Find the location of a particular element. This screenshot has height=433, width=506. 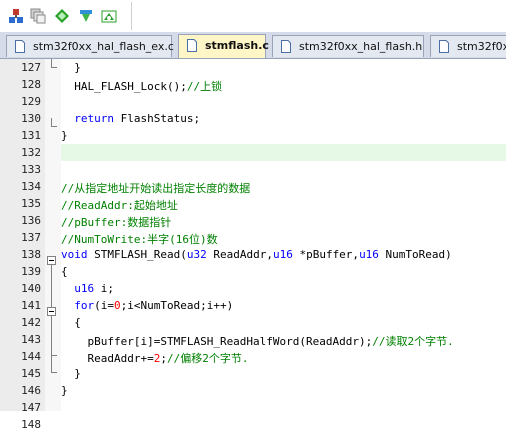

code-text: u16 i; is located at coordinates (94, 288).